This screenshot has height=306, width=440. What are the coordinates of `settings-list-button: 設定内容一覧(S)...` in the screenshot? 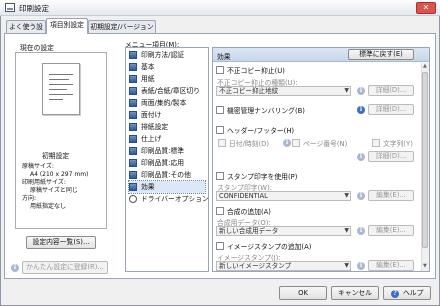 It's located at (61, 242).